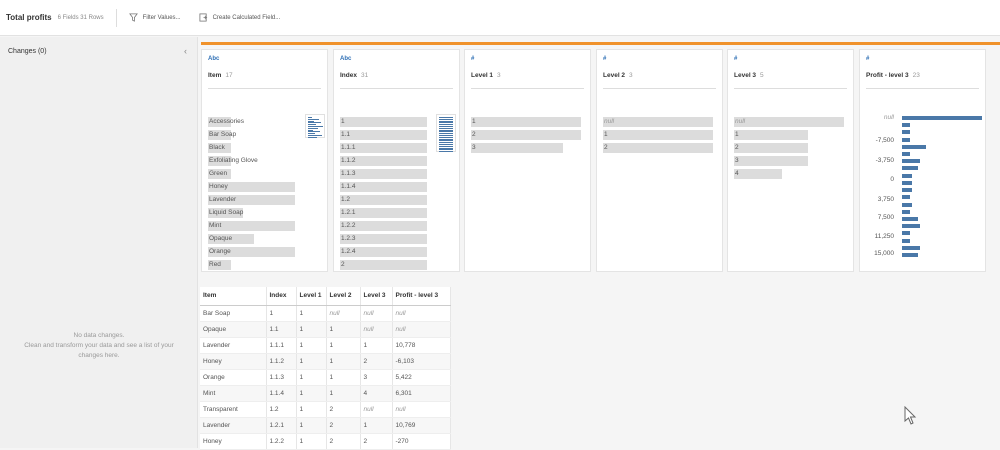 The height and width of the screenshot is (450, 1000). I want to click on value-bar: Opaque, so click(254, 238).